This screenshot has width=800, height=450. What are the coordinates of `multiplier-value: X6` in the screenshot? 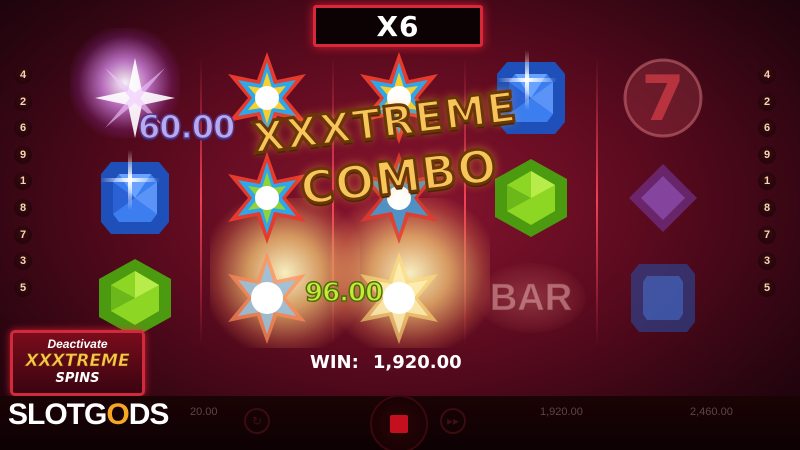 It's located at (398, 26).